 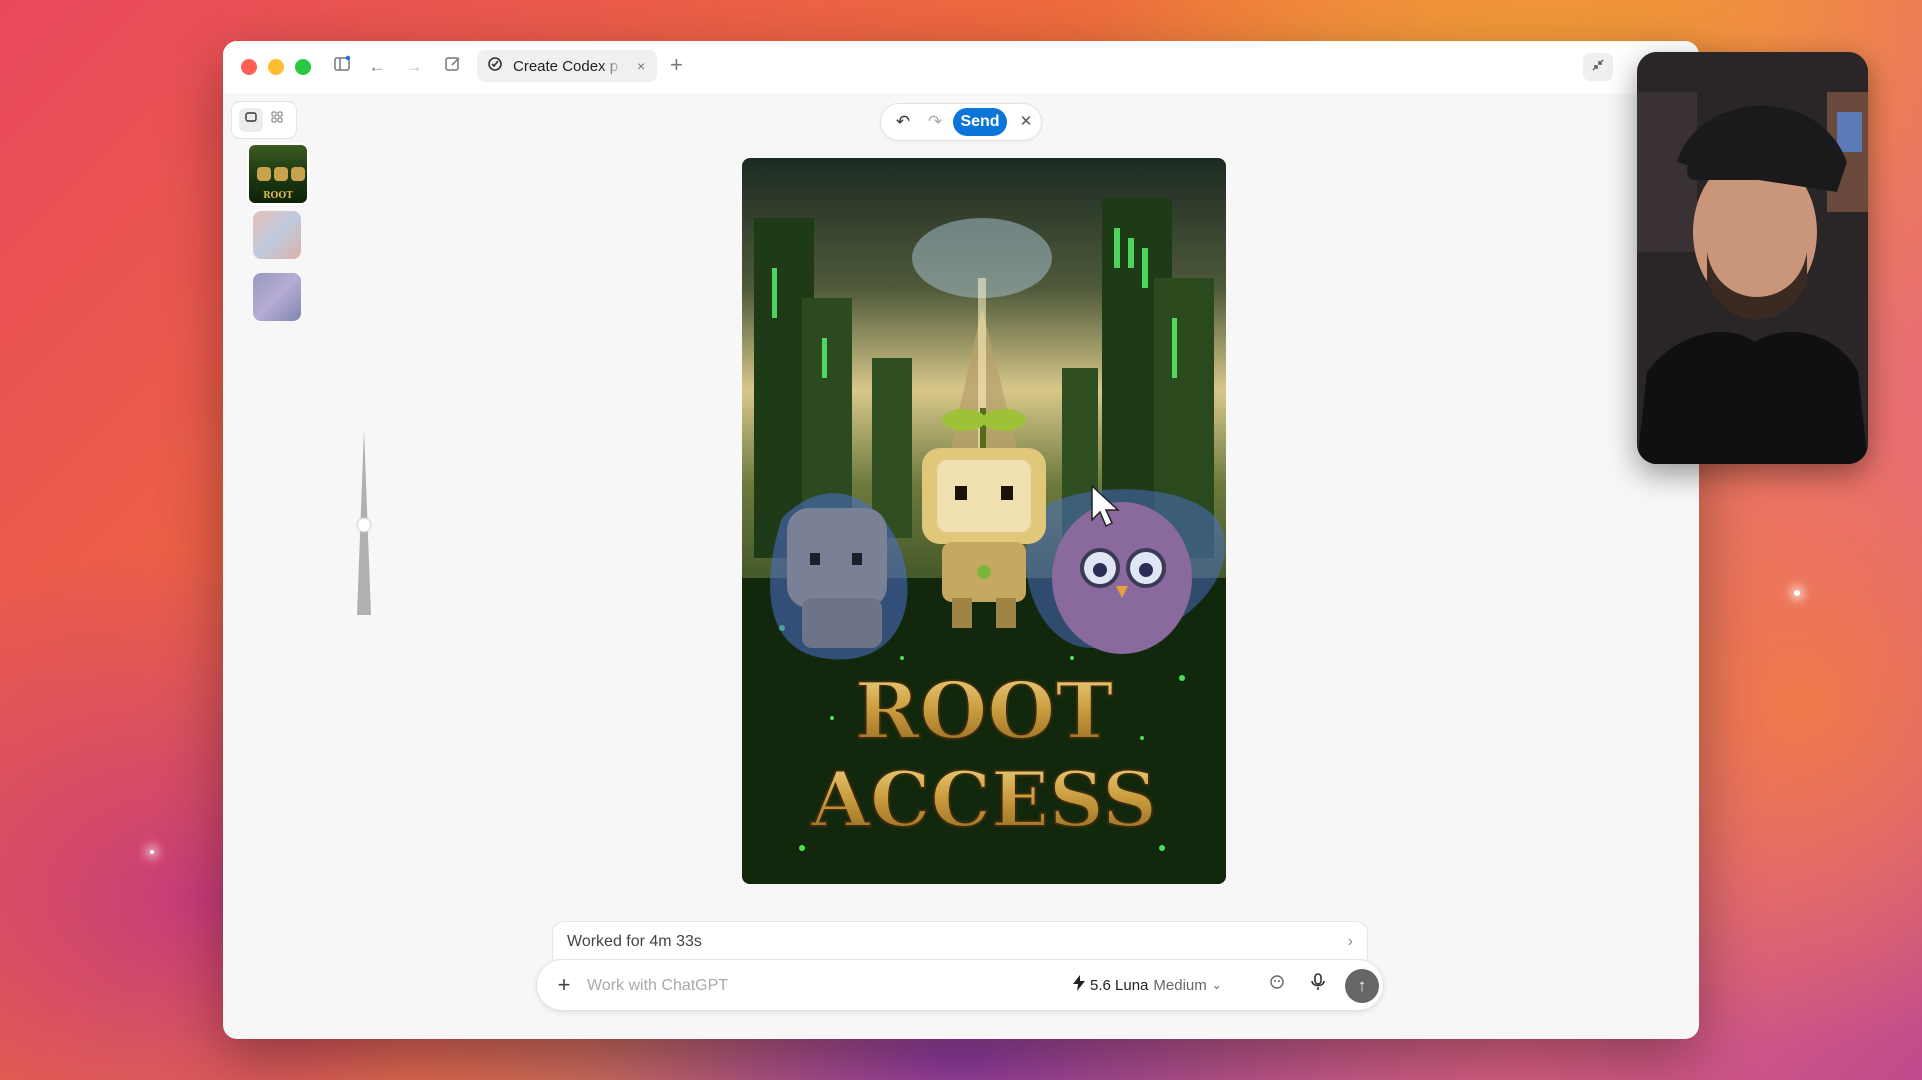 I want to click on microphone-icon, so click(x=1318, y=986).